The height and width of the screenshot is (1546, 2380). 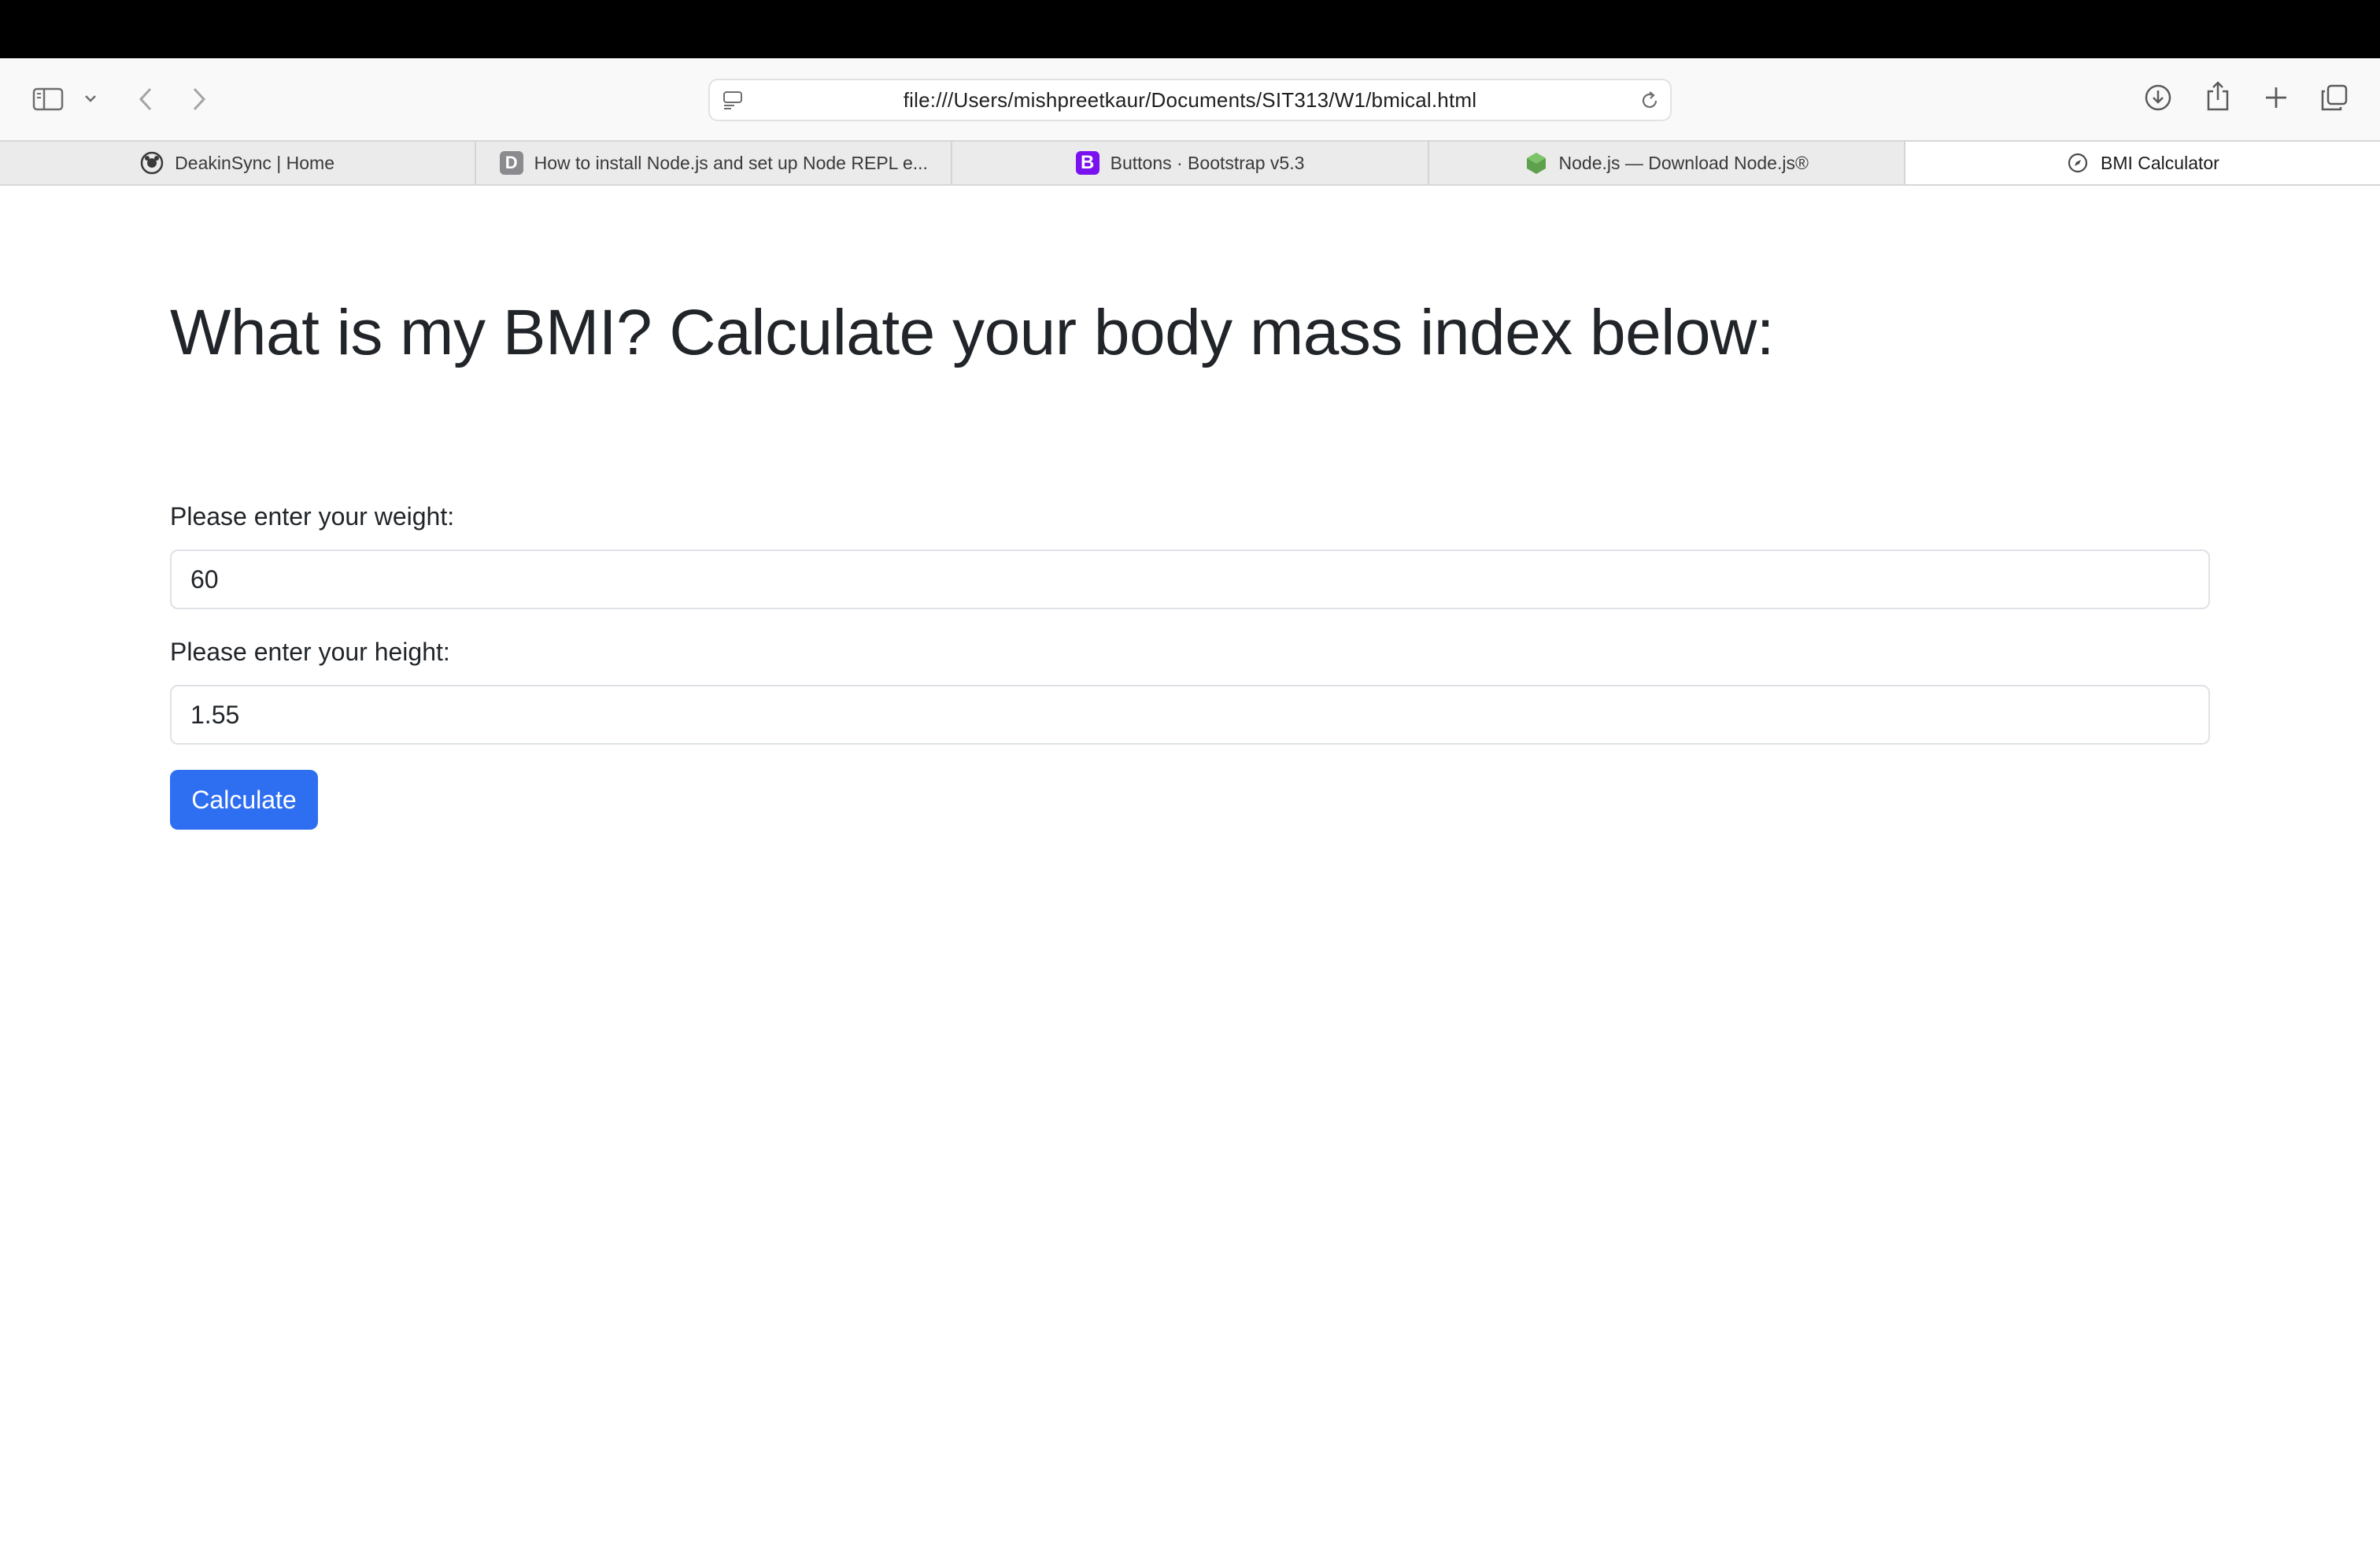 What do you see at coordinates (2218, 96) in the screenshot?
I see `share-icon` at bounding box center [2218, 96].